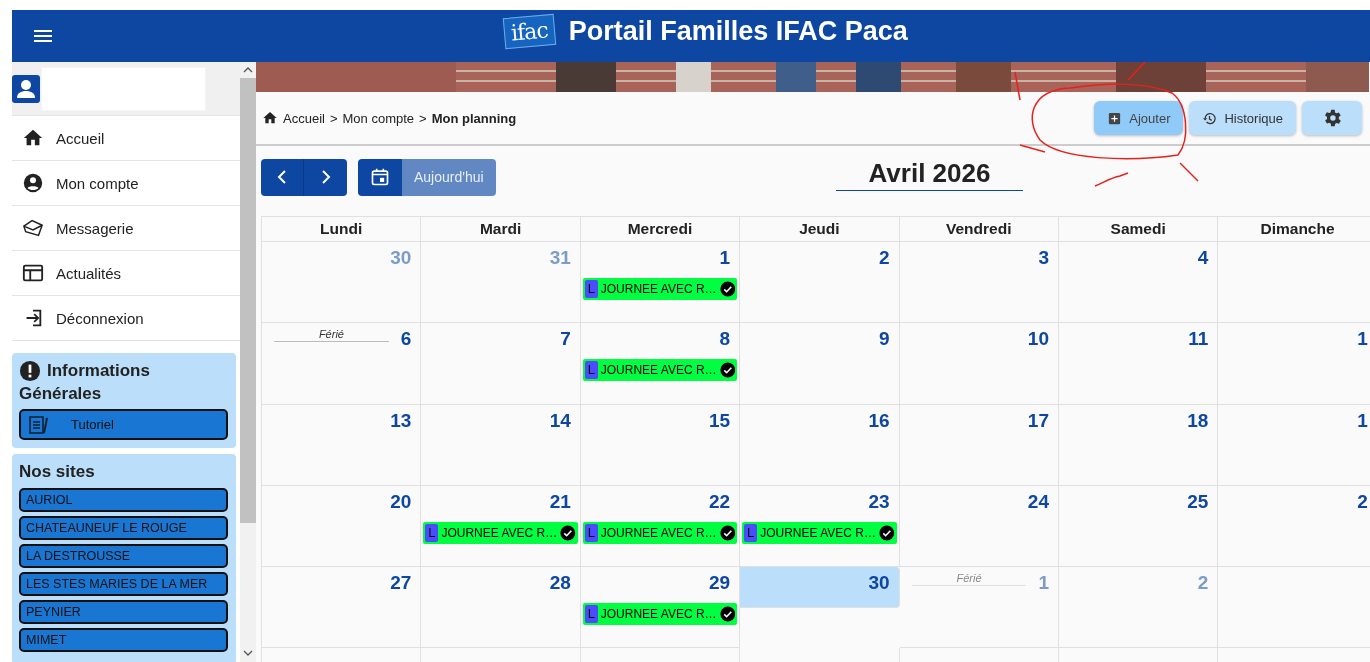 The height and width of the screenshot is (662, 1370). What do you see at coordinates (1210, 118) in the screenshot?
I see `history-icon` at bounding box center [1210, 118].